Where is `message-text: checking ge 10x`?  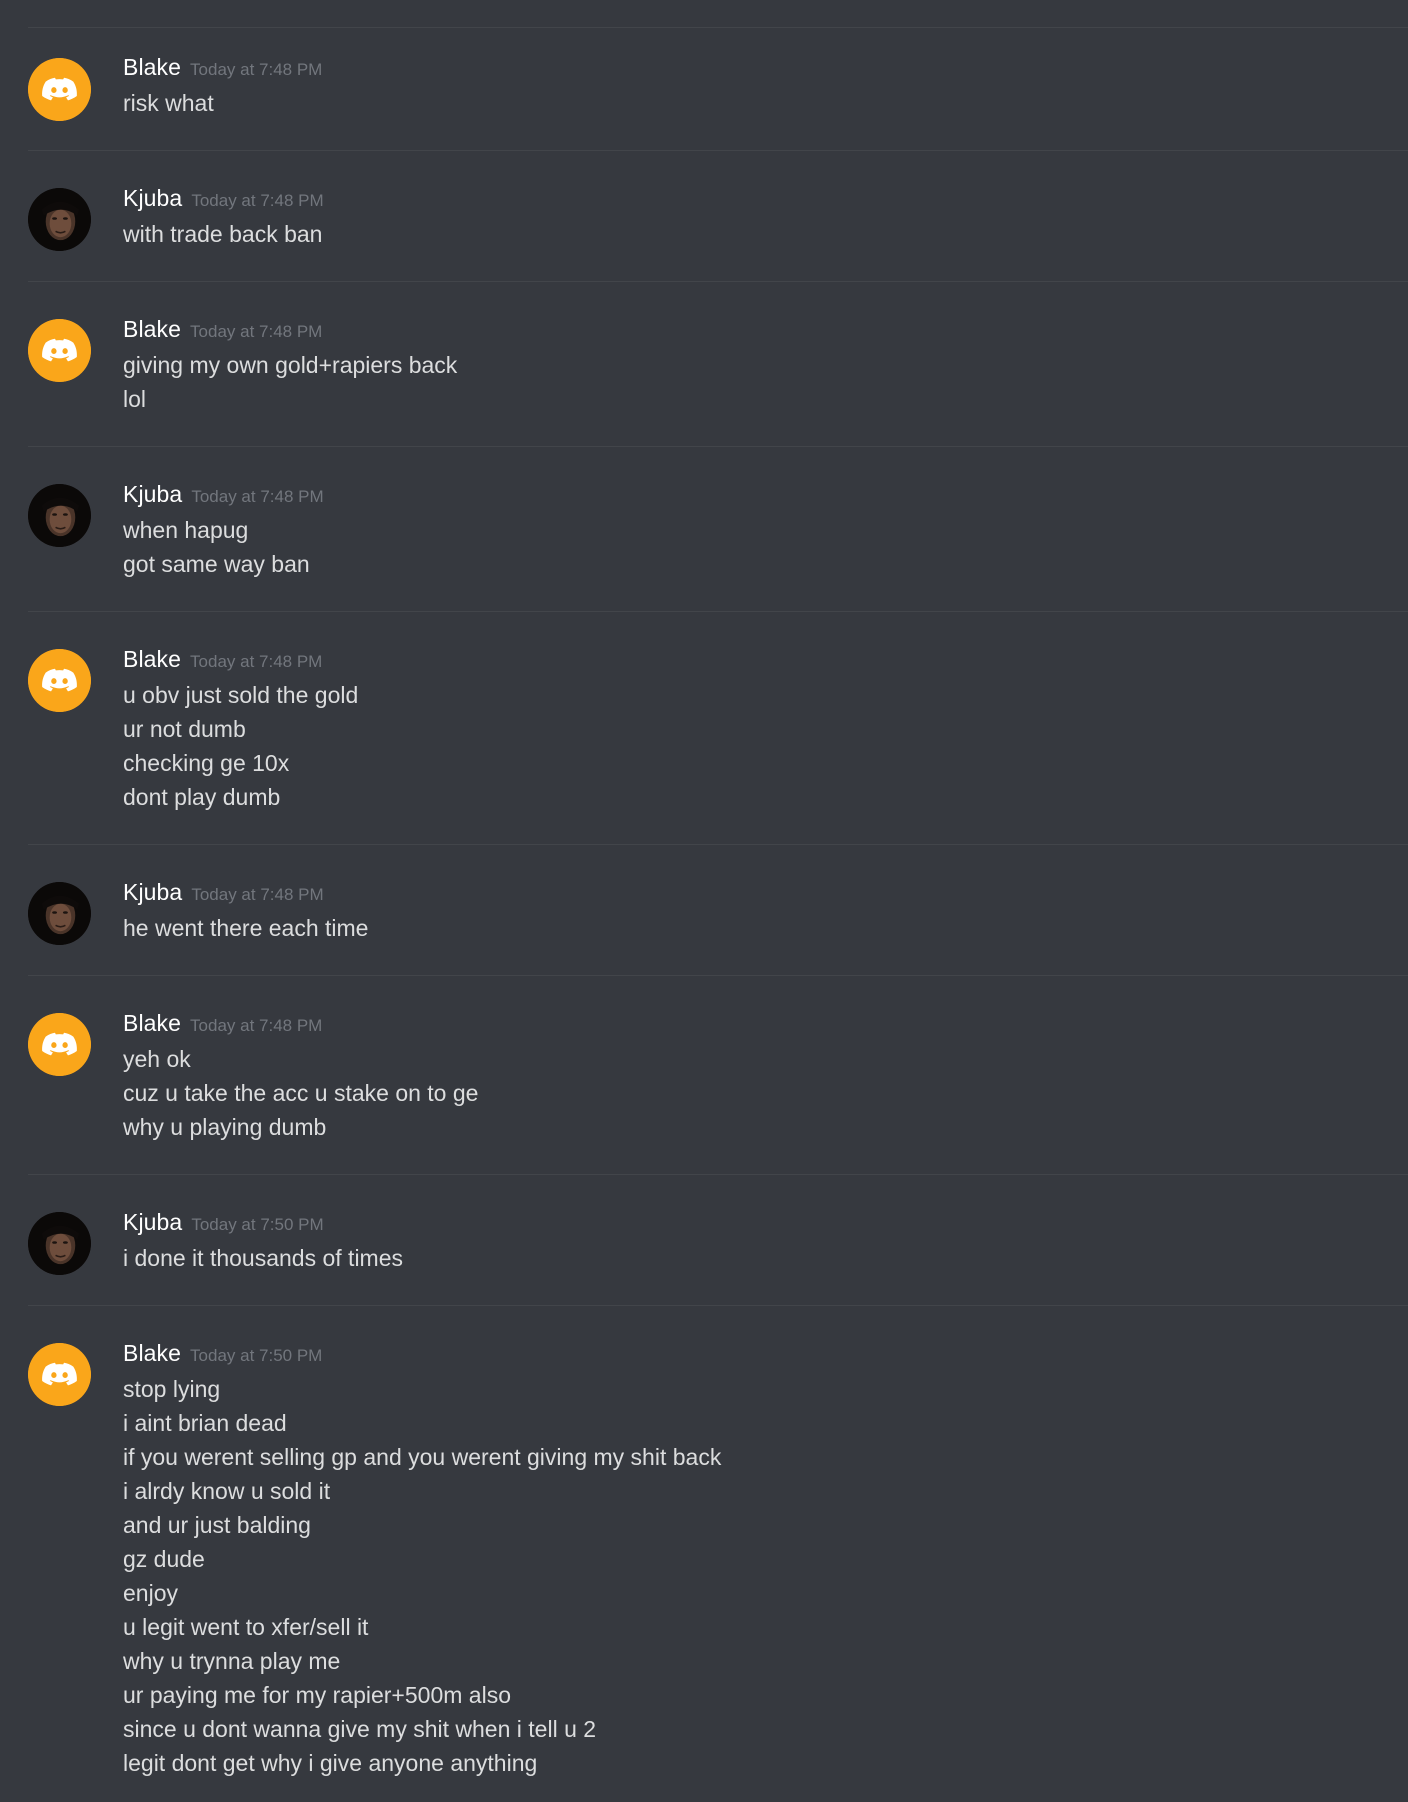 message-text: checking ge 10x is located at coordinates (206, 763).